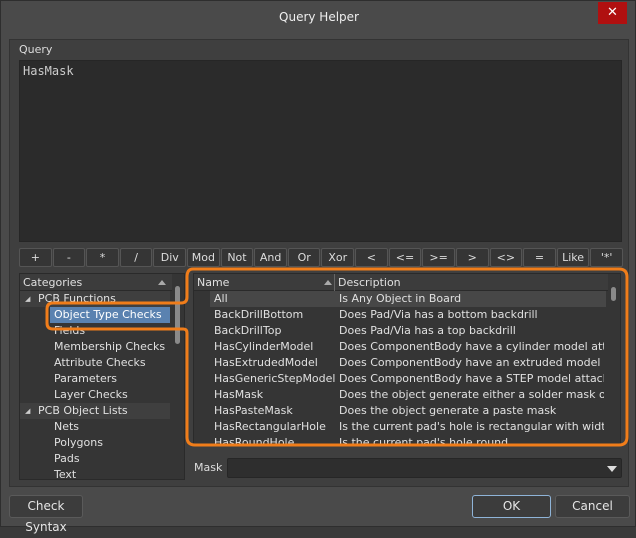 The height and width of the screenshot is (538, 636). What do you see at coordinates (237, 257) in the screenshot?
I see `operator-button: Not` at bounding box center [237, 257].